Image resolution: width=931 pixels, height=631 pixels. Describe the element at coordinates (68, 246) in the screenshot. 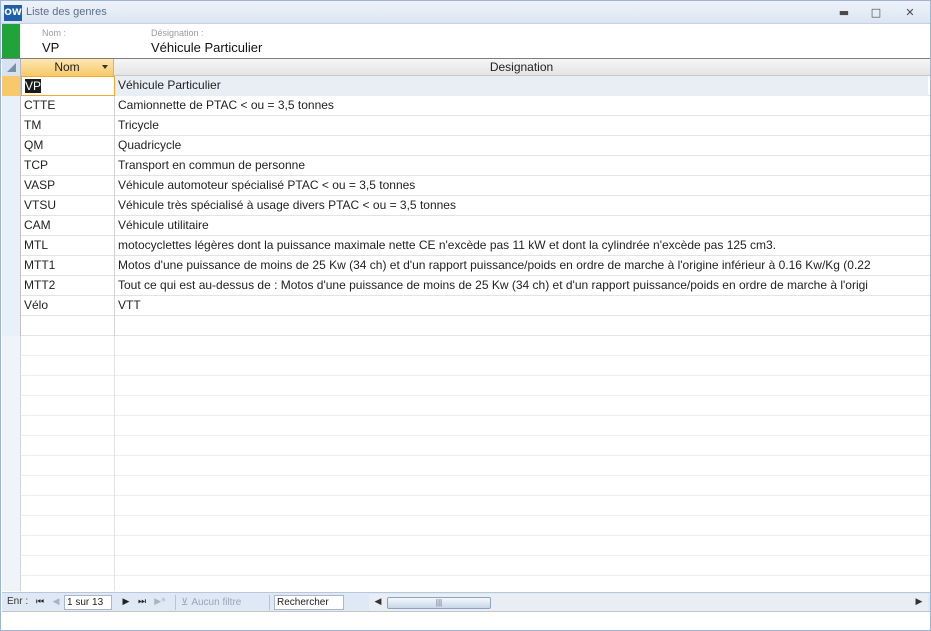

I see `cell-nom: MTL` at that location.